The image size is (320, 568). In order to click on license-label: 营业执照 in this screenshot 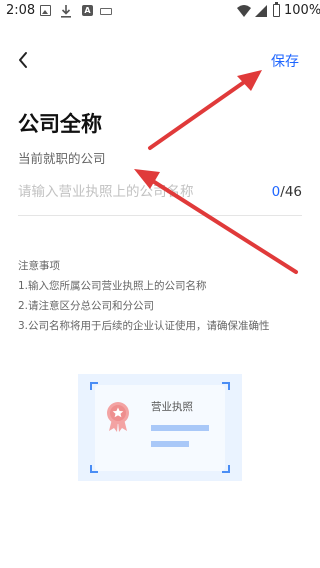, I will do `click(172, 407)`.